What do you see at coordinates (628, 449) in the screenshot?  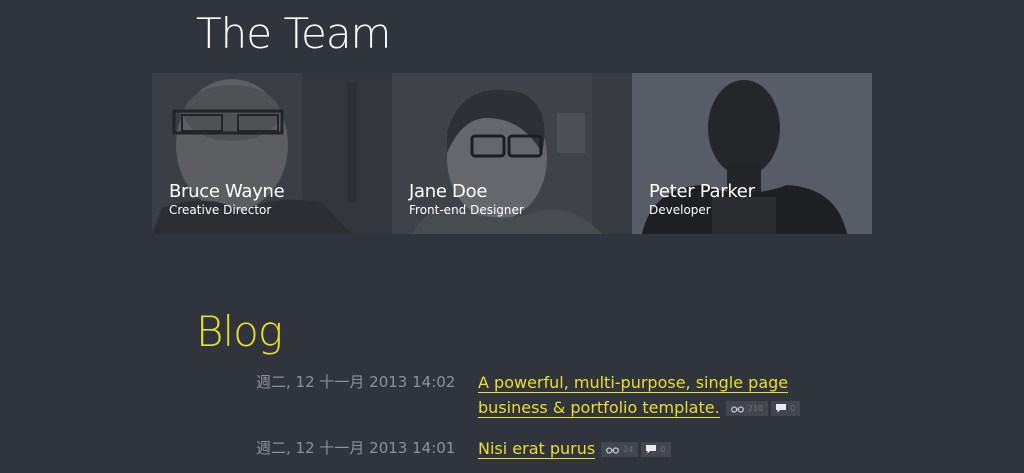 I see `views-count: 24` at bounding box center [628, 449].